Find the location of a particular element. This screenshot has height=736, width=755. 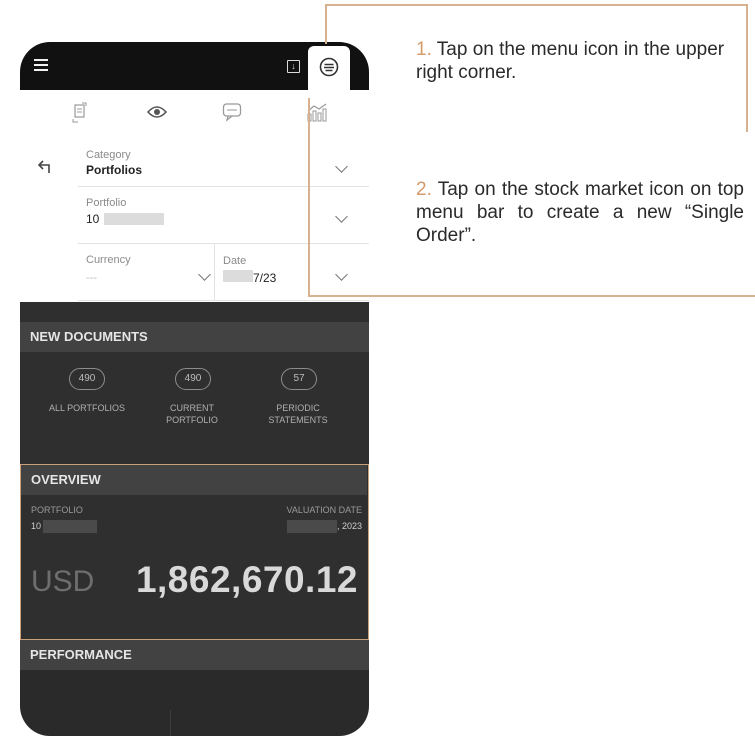

category-select: Category Portfolios is located at coordinates (223, 161).